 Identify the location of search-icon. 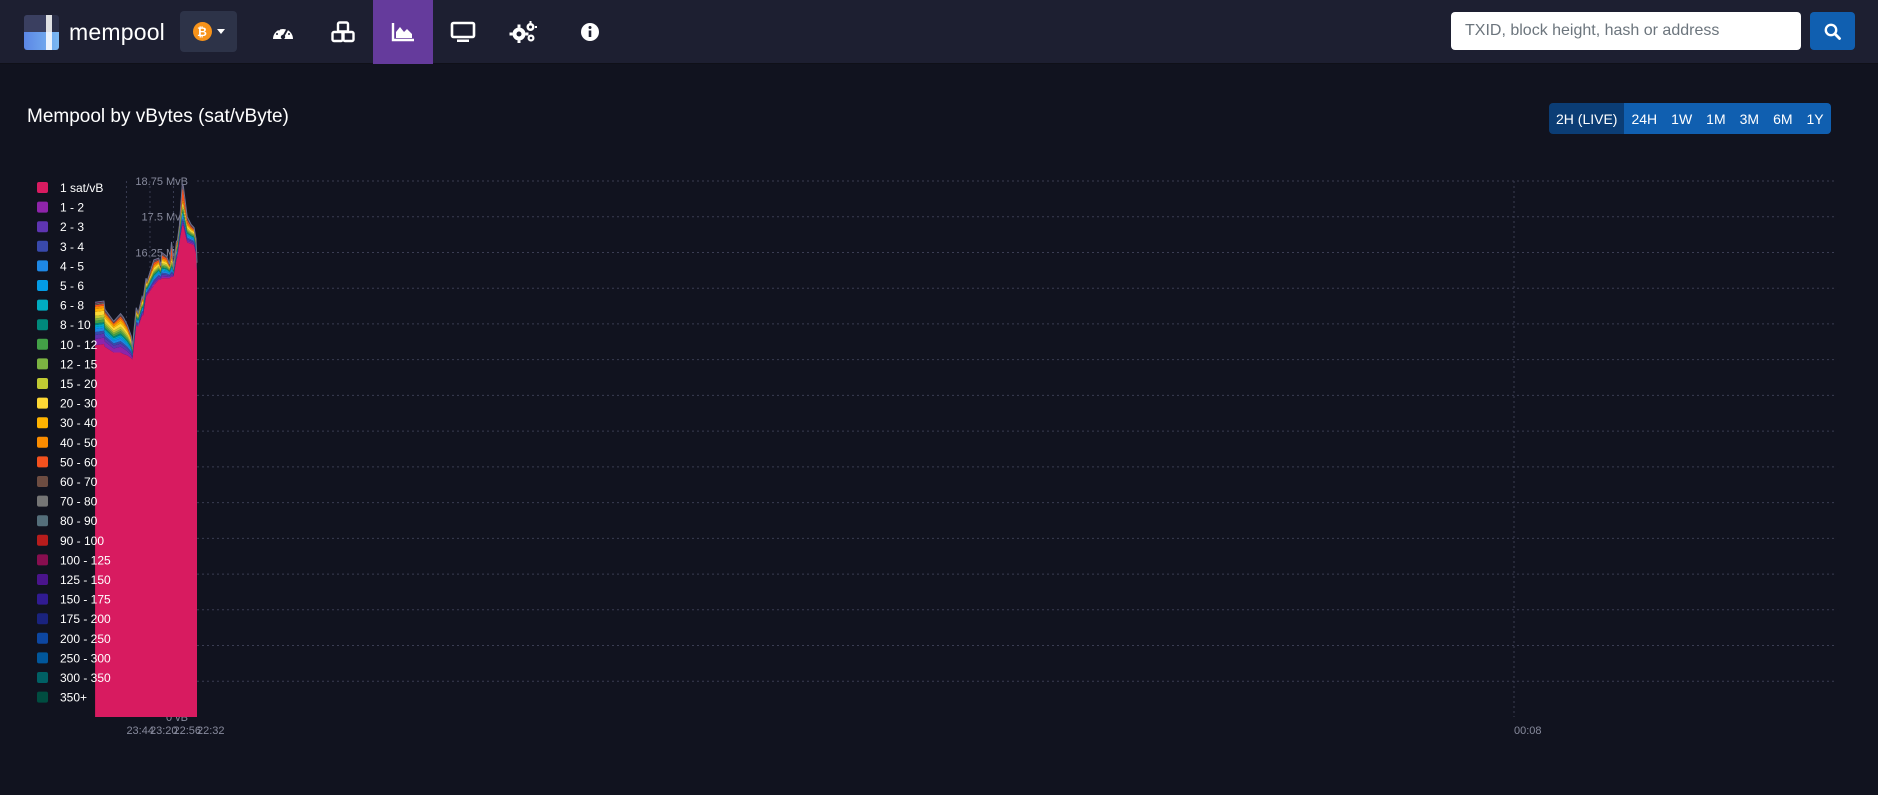
(1832, 31).